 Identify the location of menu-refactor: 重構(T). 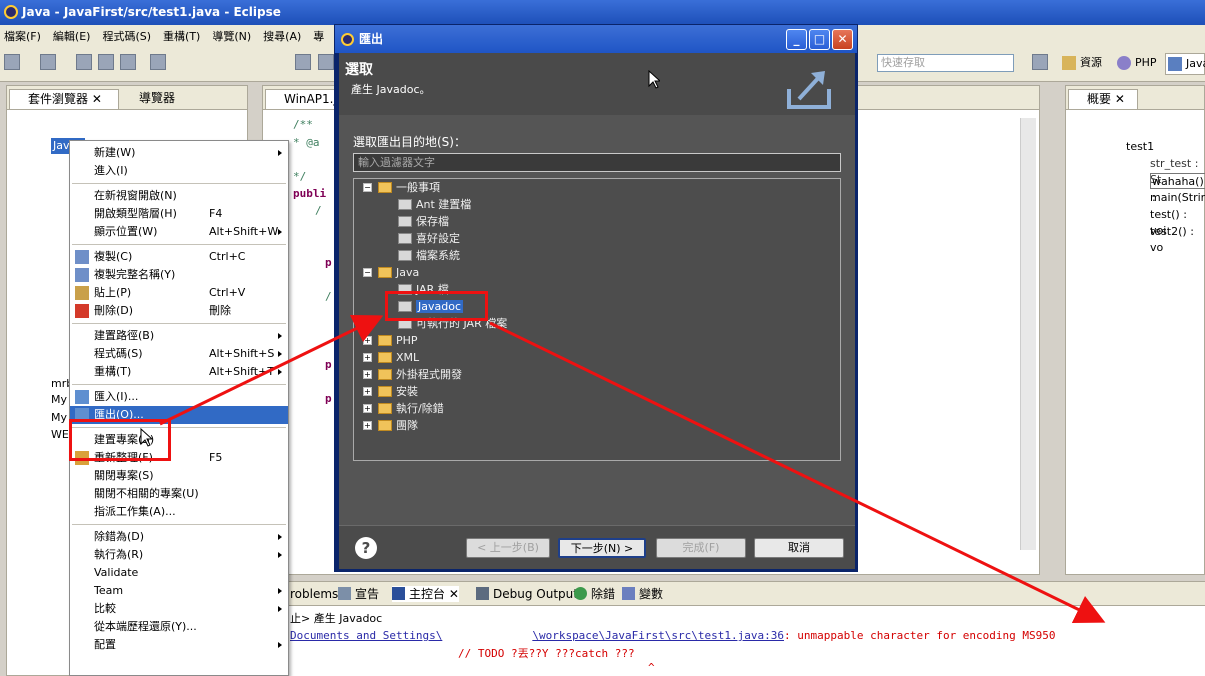
(181, 36).